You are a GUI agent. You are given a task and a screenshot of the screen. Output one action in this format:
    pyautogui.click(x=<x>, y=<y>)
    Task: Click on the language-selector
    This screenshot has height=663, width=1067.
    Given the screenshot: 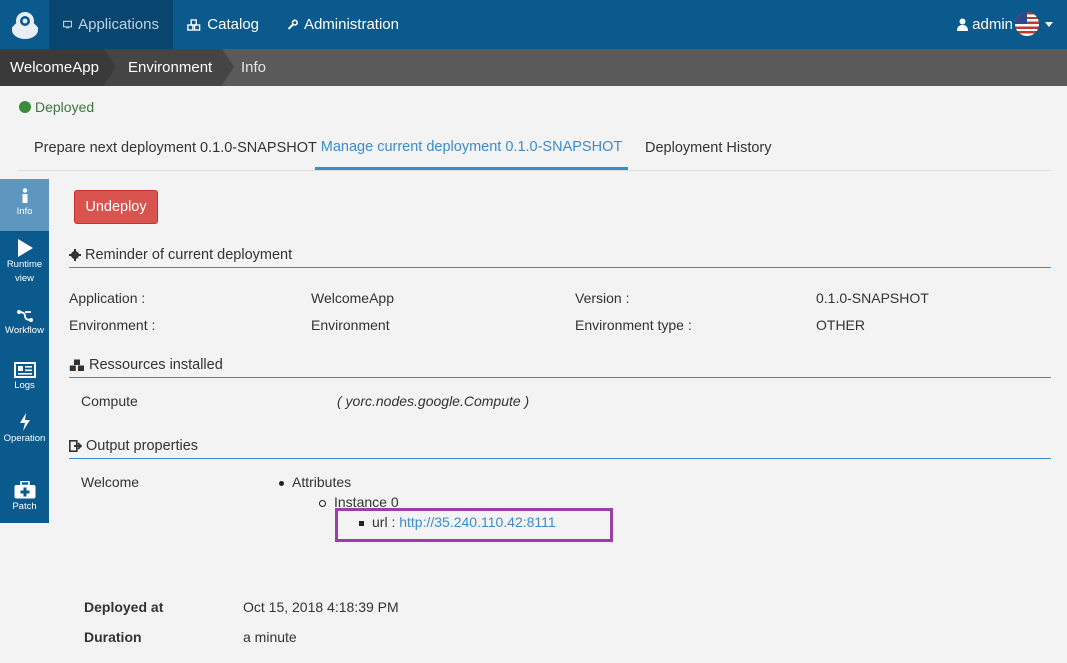 What is the action you would take?
    pyautogui.click(x=1035, y=24)
    